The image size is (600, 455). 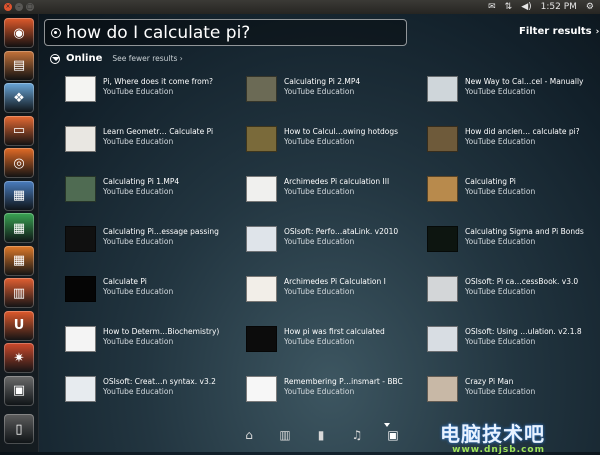 I want to click on result-title: How pi was first calculated, so click(x=334, y=331).